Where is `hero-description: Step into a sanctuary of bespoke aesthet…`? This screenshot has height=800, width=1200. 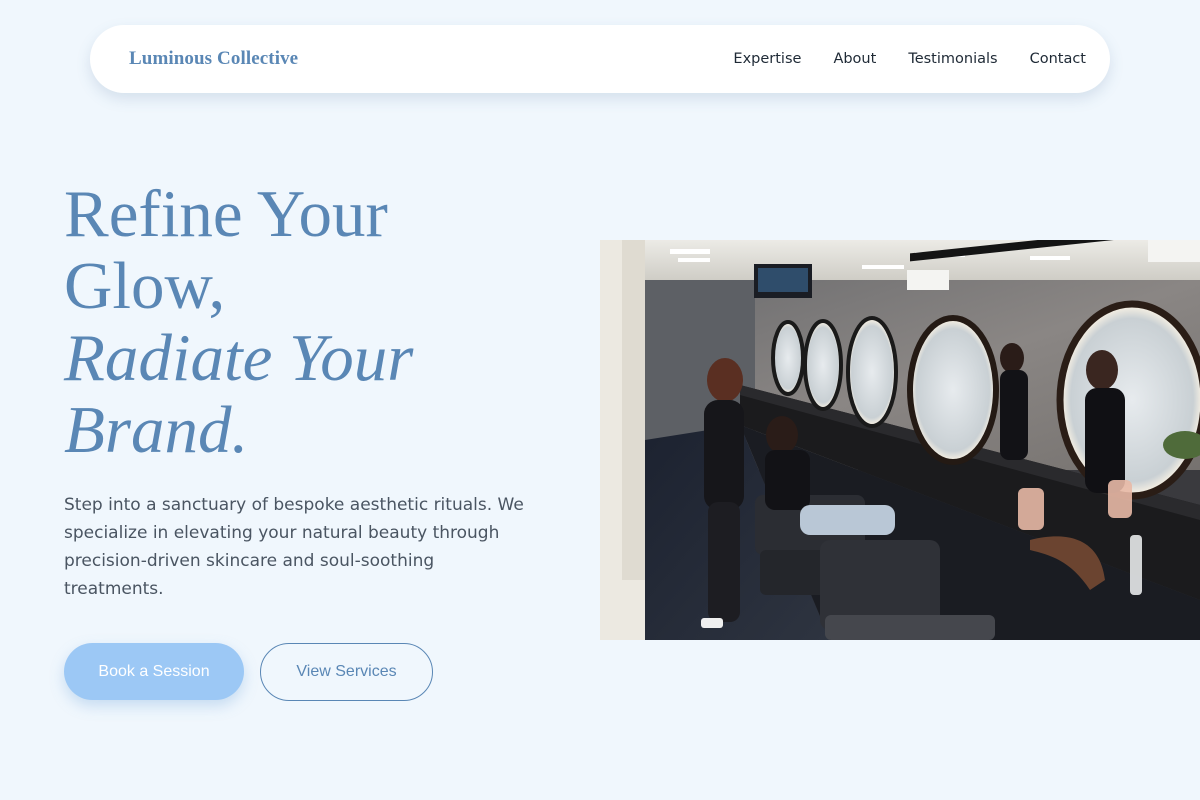
hero-description: Step into a sanctuary of bespoke aesthet… is located at coordinates (294, 547).